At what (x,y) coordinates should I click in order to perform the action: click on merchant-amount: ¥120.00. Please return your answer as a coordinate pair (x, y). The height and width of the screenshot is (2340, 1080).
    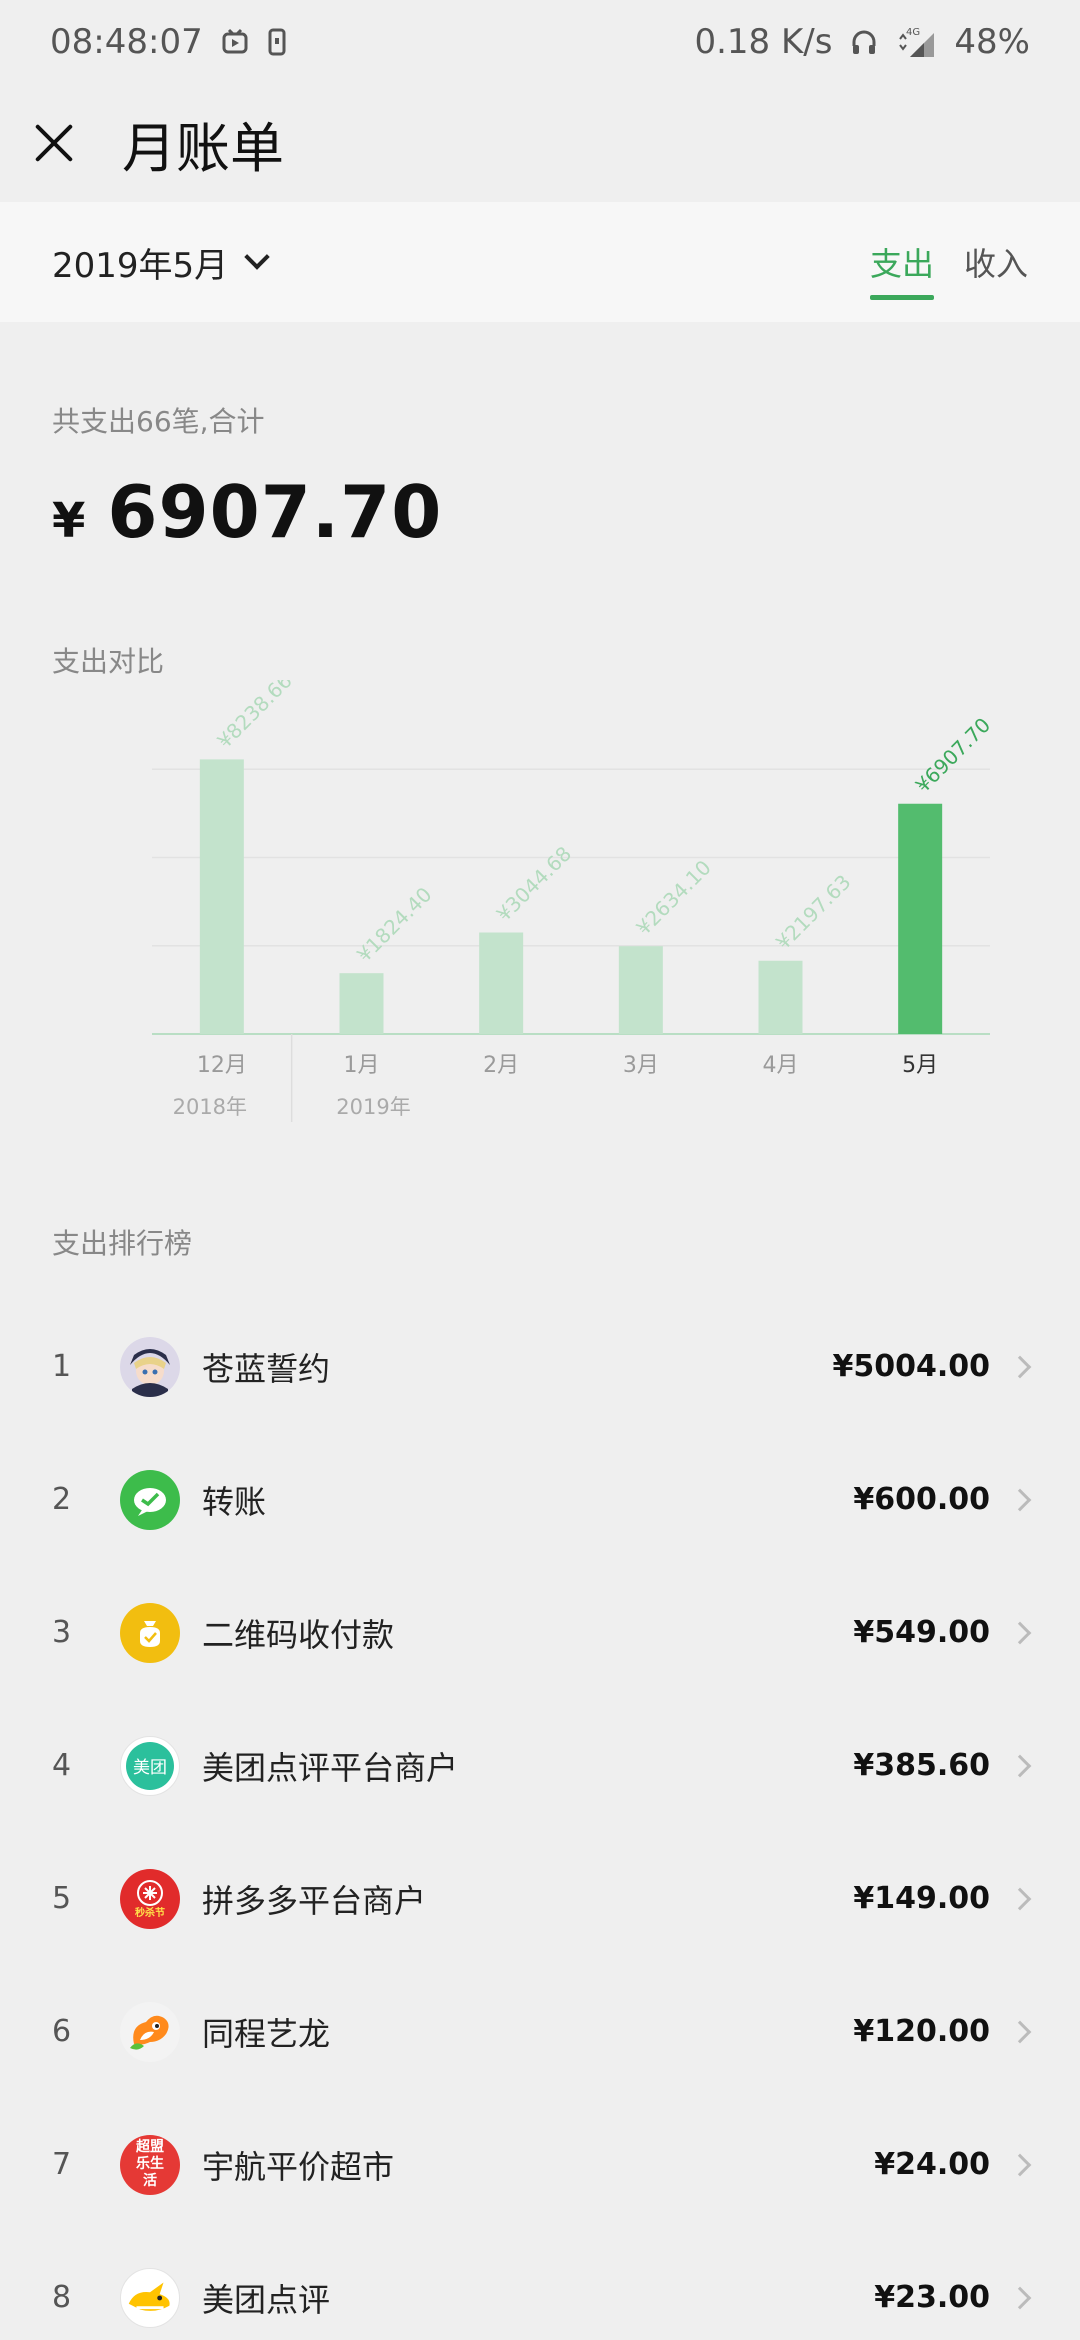
    Looking at the image, I should click on (921, 2031).